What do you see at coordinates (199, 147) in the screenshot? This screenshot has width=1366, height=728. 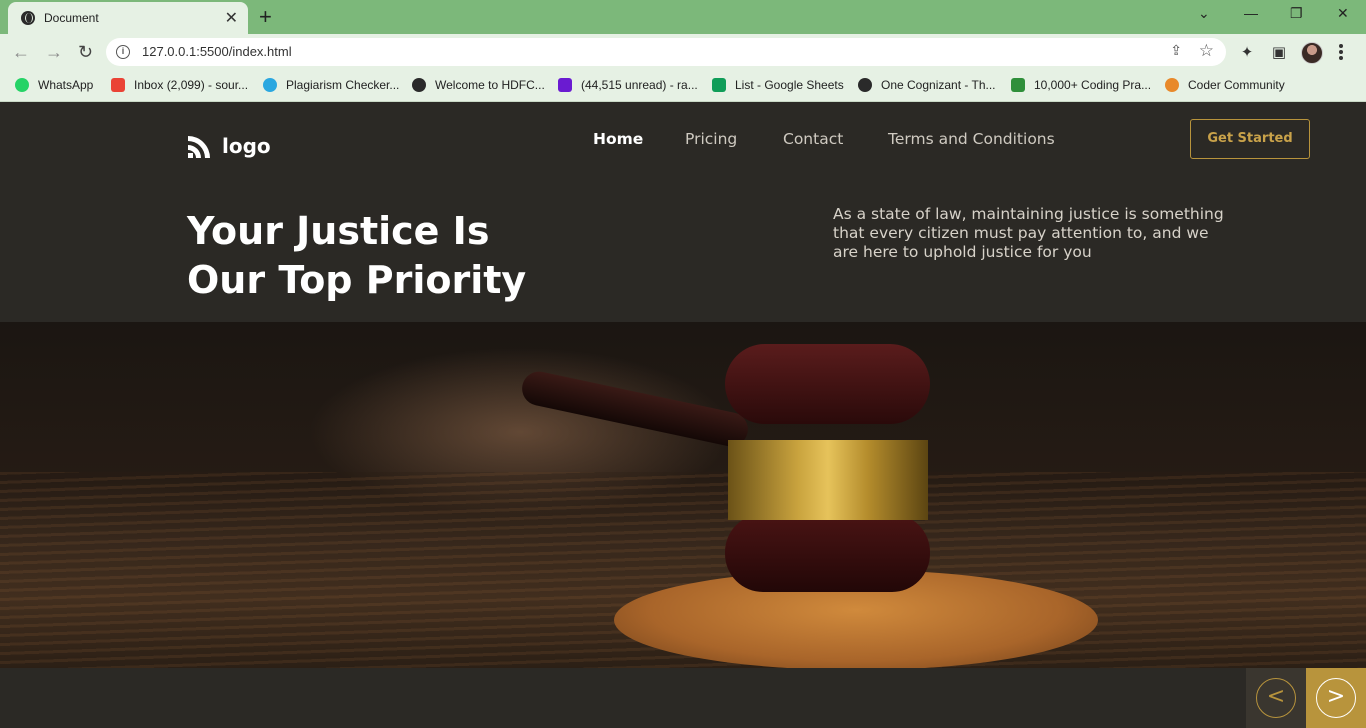 I see `rss-logo-icon` at bounding box center [199, 147].